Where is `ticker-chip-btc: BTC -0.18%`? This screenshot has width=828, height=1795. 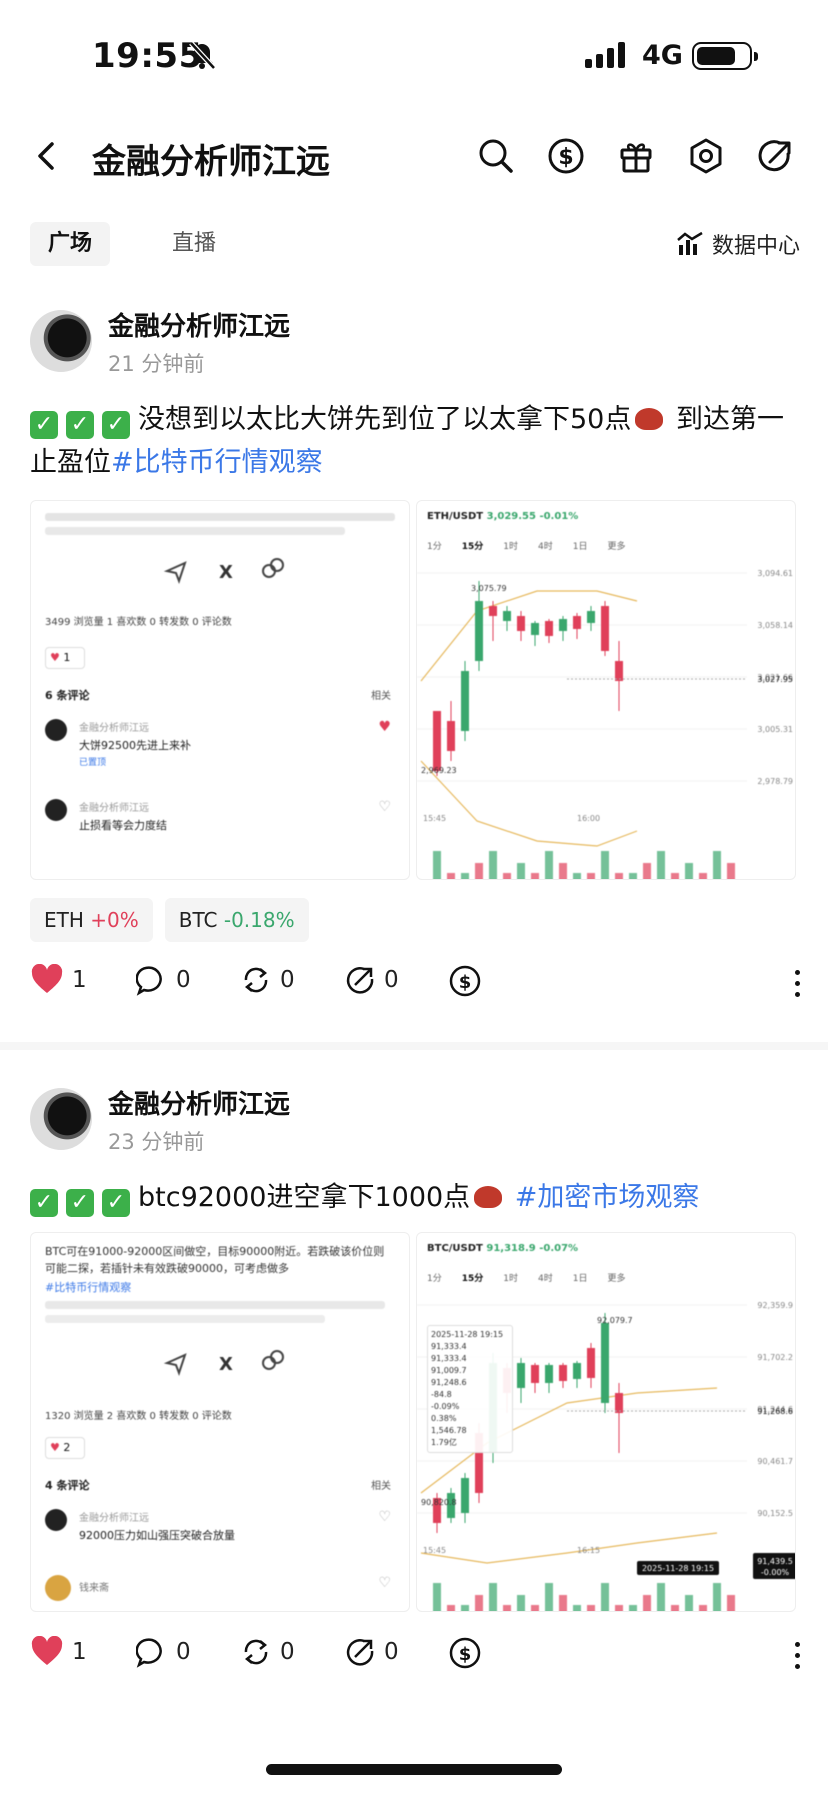
ticker-chip-btc: BTC -0.18% is located at coordinates (236, 920).